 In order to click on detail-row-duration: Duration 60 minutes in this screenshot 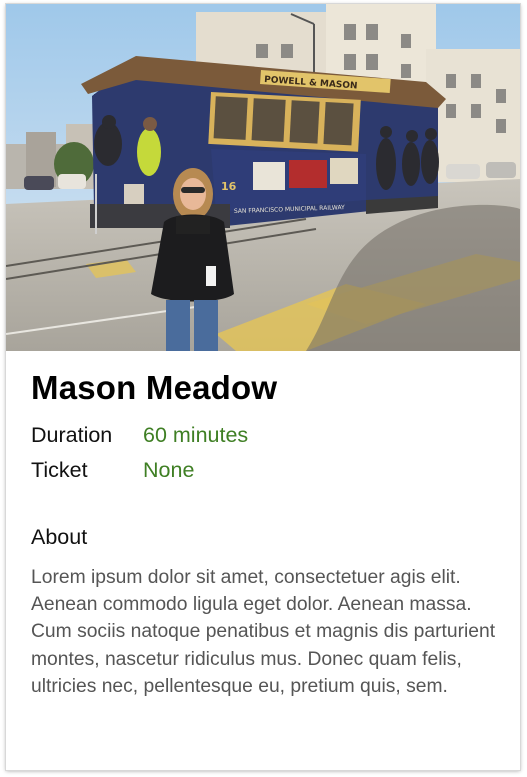, I will do `click(139, 435)`.